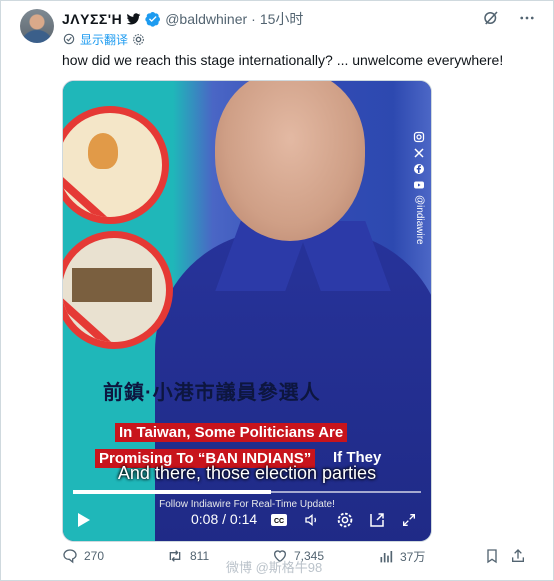 This screenshot has width=554, height=581. I want to click on picture-in-picture-icon, so click(377, 520).